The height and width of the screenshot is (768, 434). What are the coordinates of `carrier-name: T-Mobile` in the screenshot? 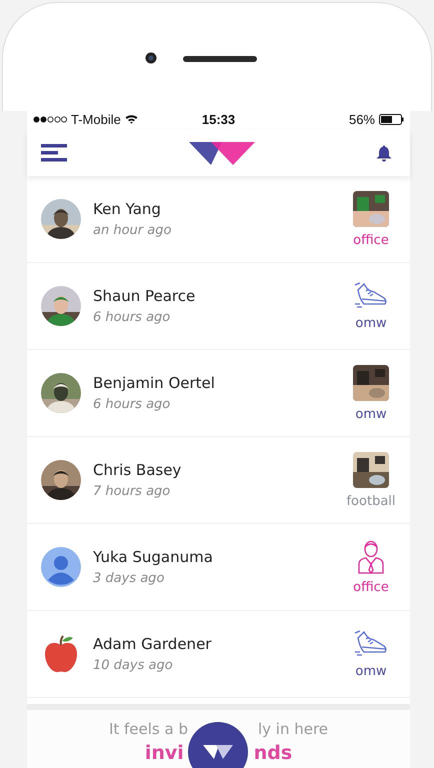 It's located at (96, 119).